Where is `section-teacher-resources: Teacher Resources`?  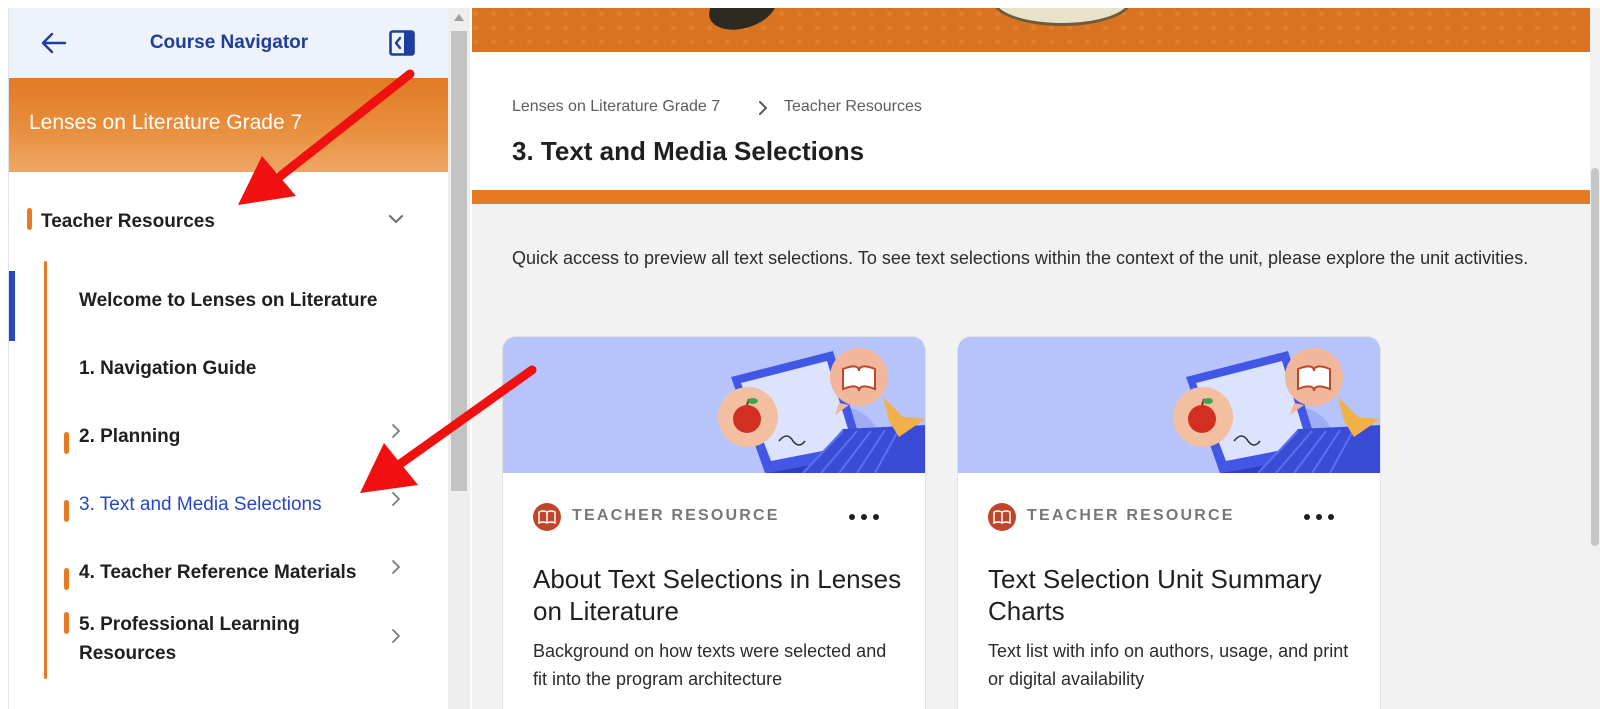 section-teacher-resources: Teacher Resources is located at coordinates (228, 222).